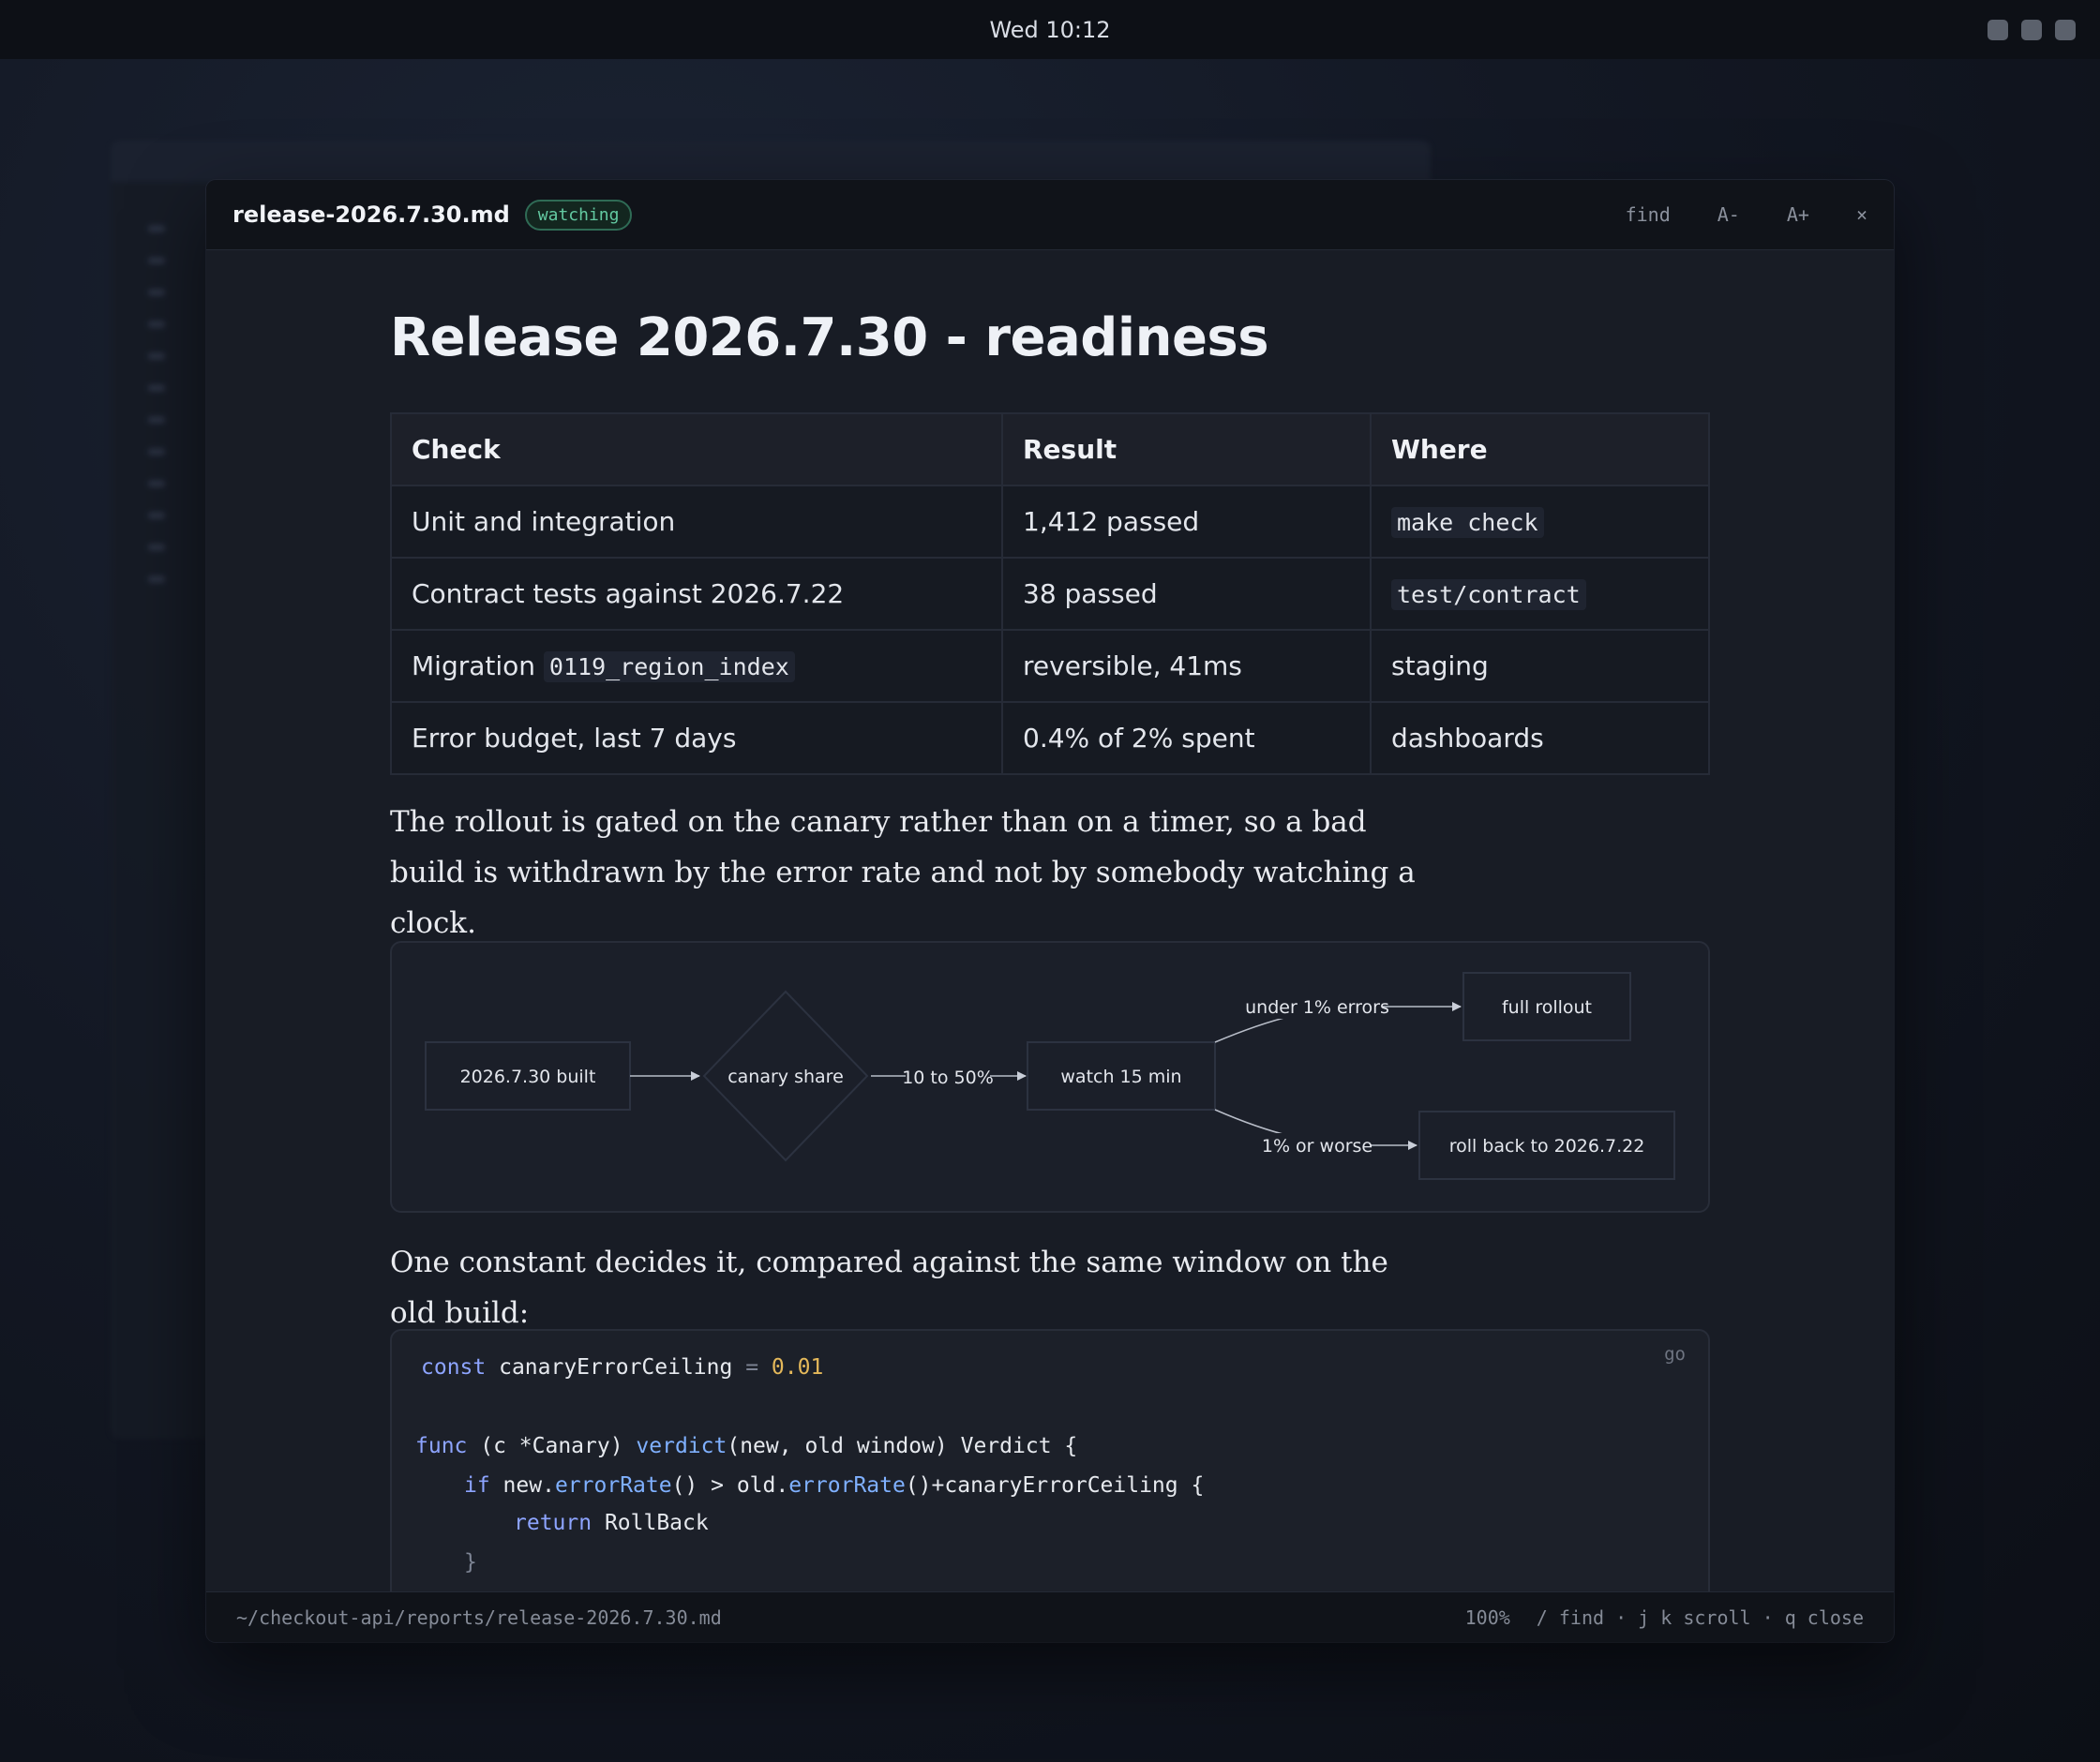 The width and height of the screenshot is (2100, 1762). Describe the element at coordinates (1747, 215) in the screenshot. I see `viewer-toolbar: find A- A+ ×` at that location.